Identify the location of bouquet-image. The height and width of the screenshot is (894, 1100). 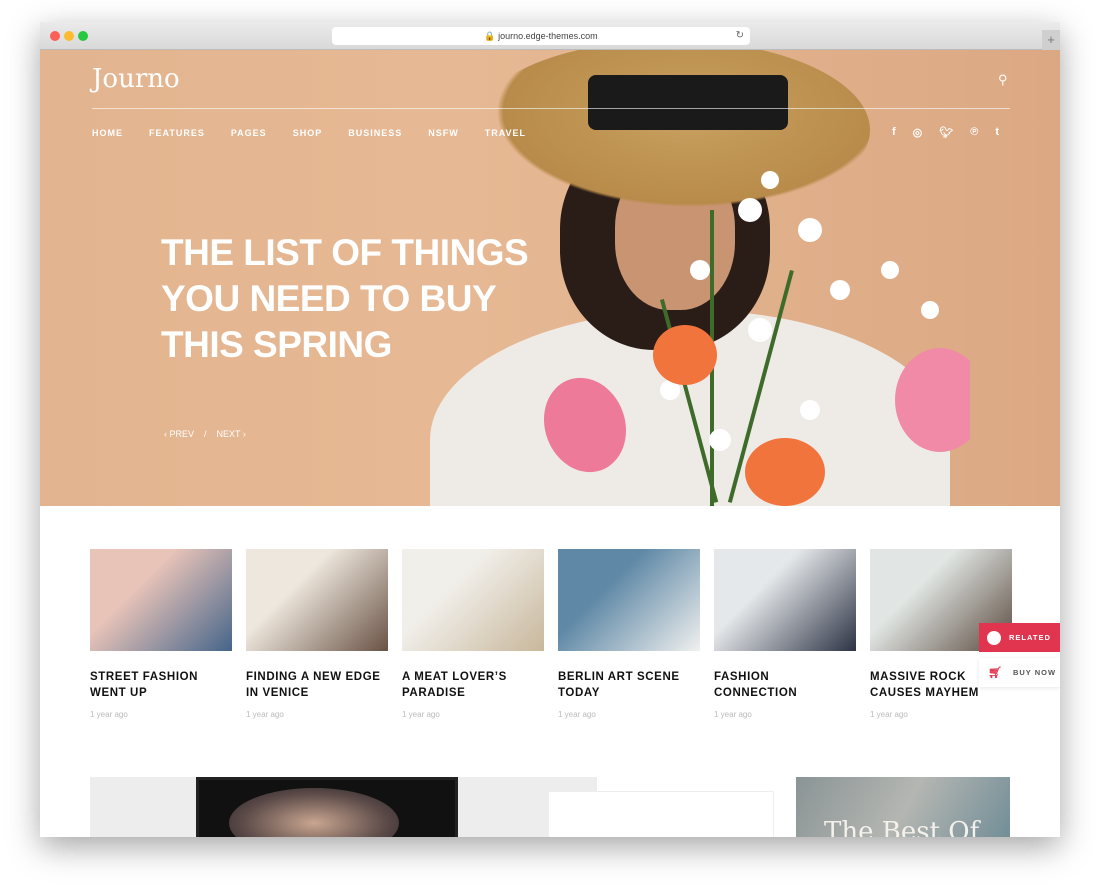
(756, 338).